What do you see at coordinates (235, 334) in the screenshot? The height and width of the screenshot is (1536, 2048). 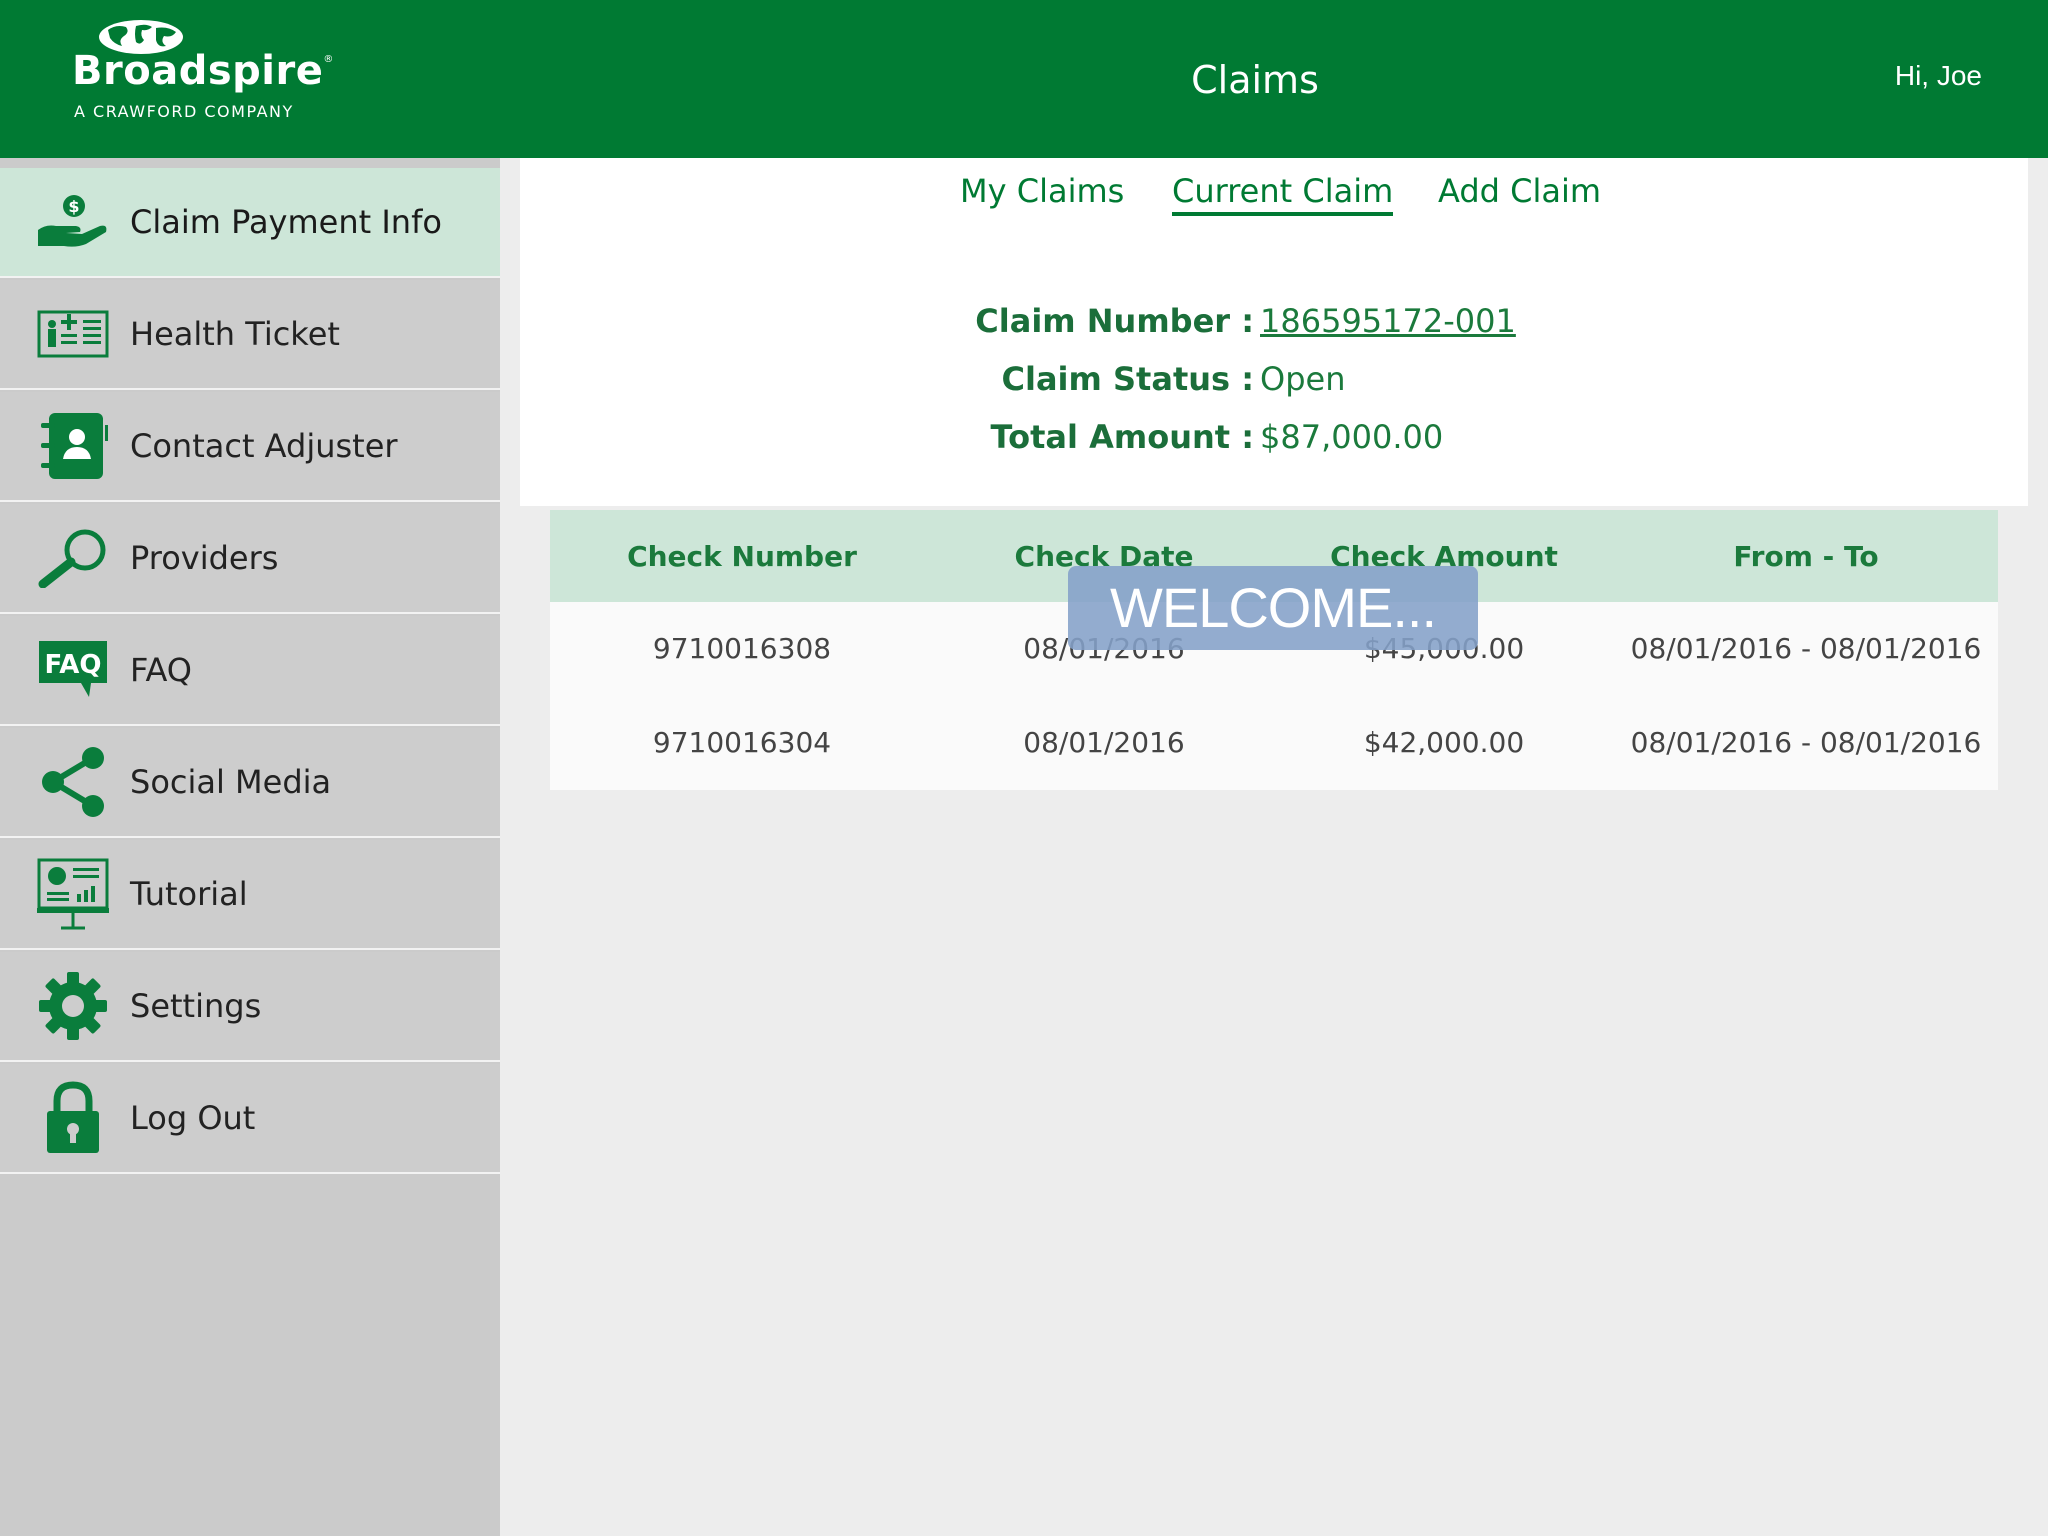 I see `sidebar-item-label: Health Ticket` at bounding box center [235, 334].